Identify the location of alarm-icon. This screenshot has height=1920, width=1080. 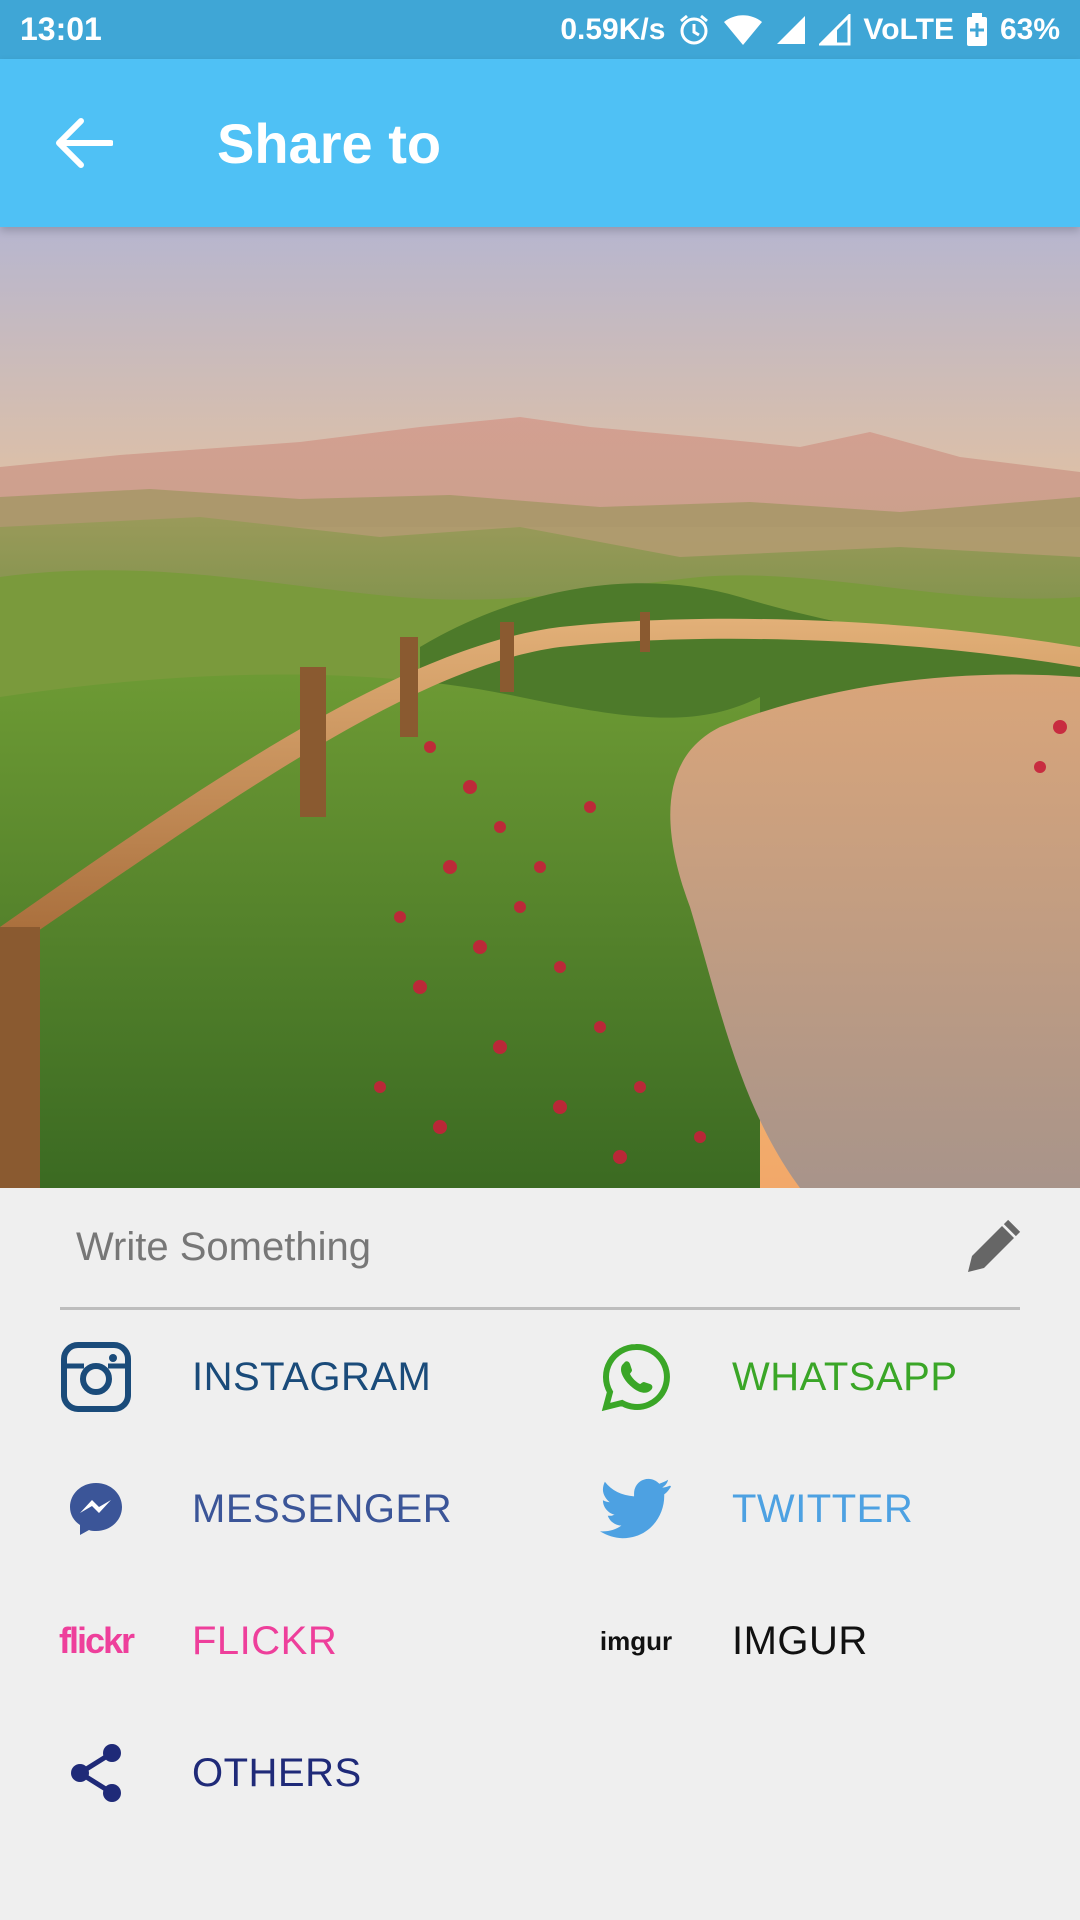
(694, 30).